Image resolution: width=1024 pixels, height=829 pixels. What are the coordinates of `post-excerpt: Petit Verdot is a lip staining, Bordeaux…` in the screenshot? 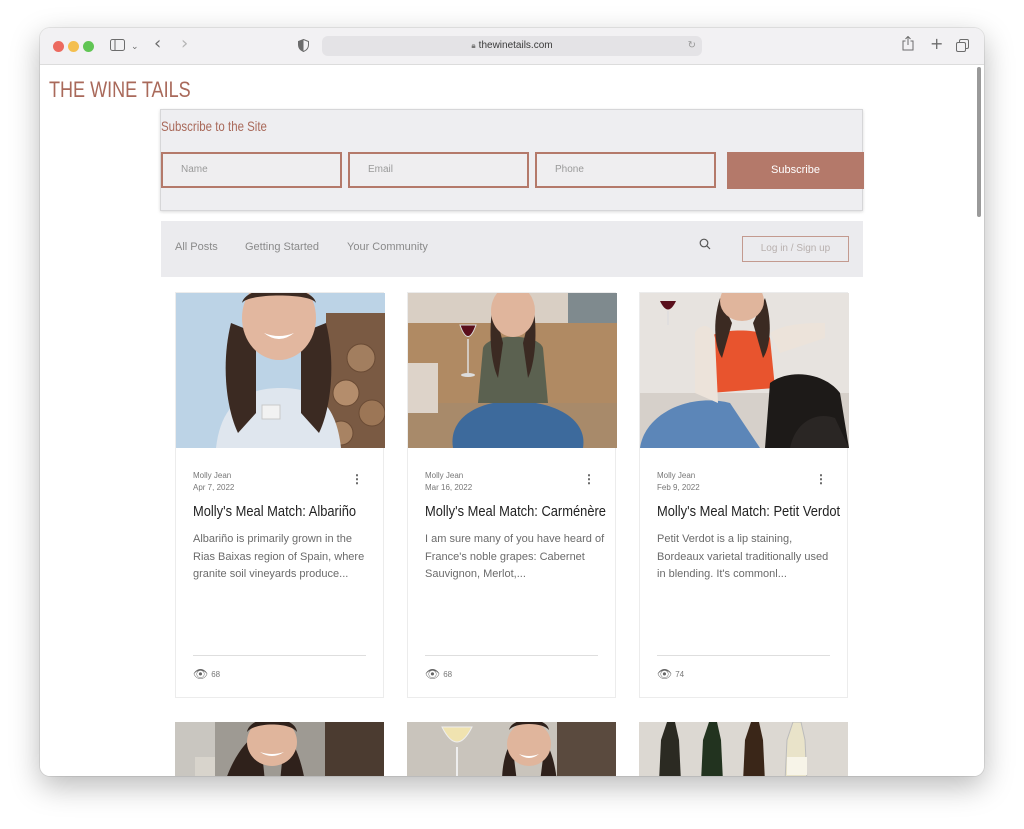 It's located at (747, 557).